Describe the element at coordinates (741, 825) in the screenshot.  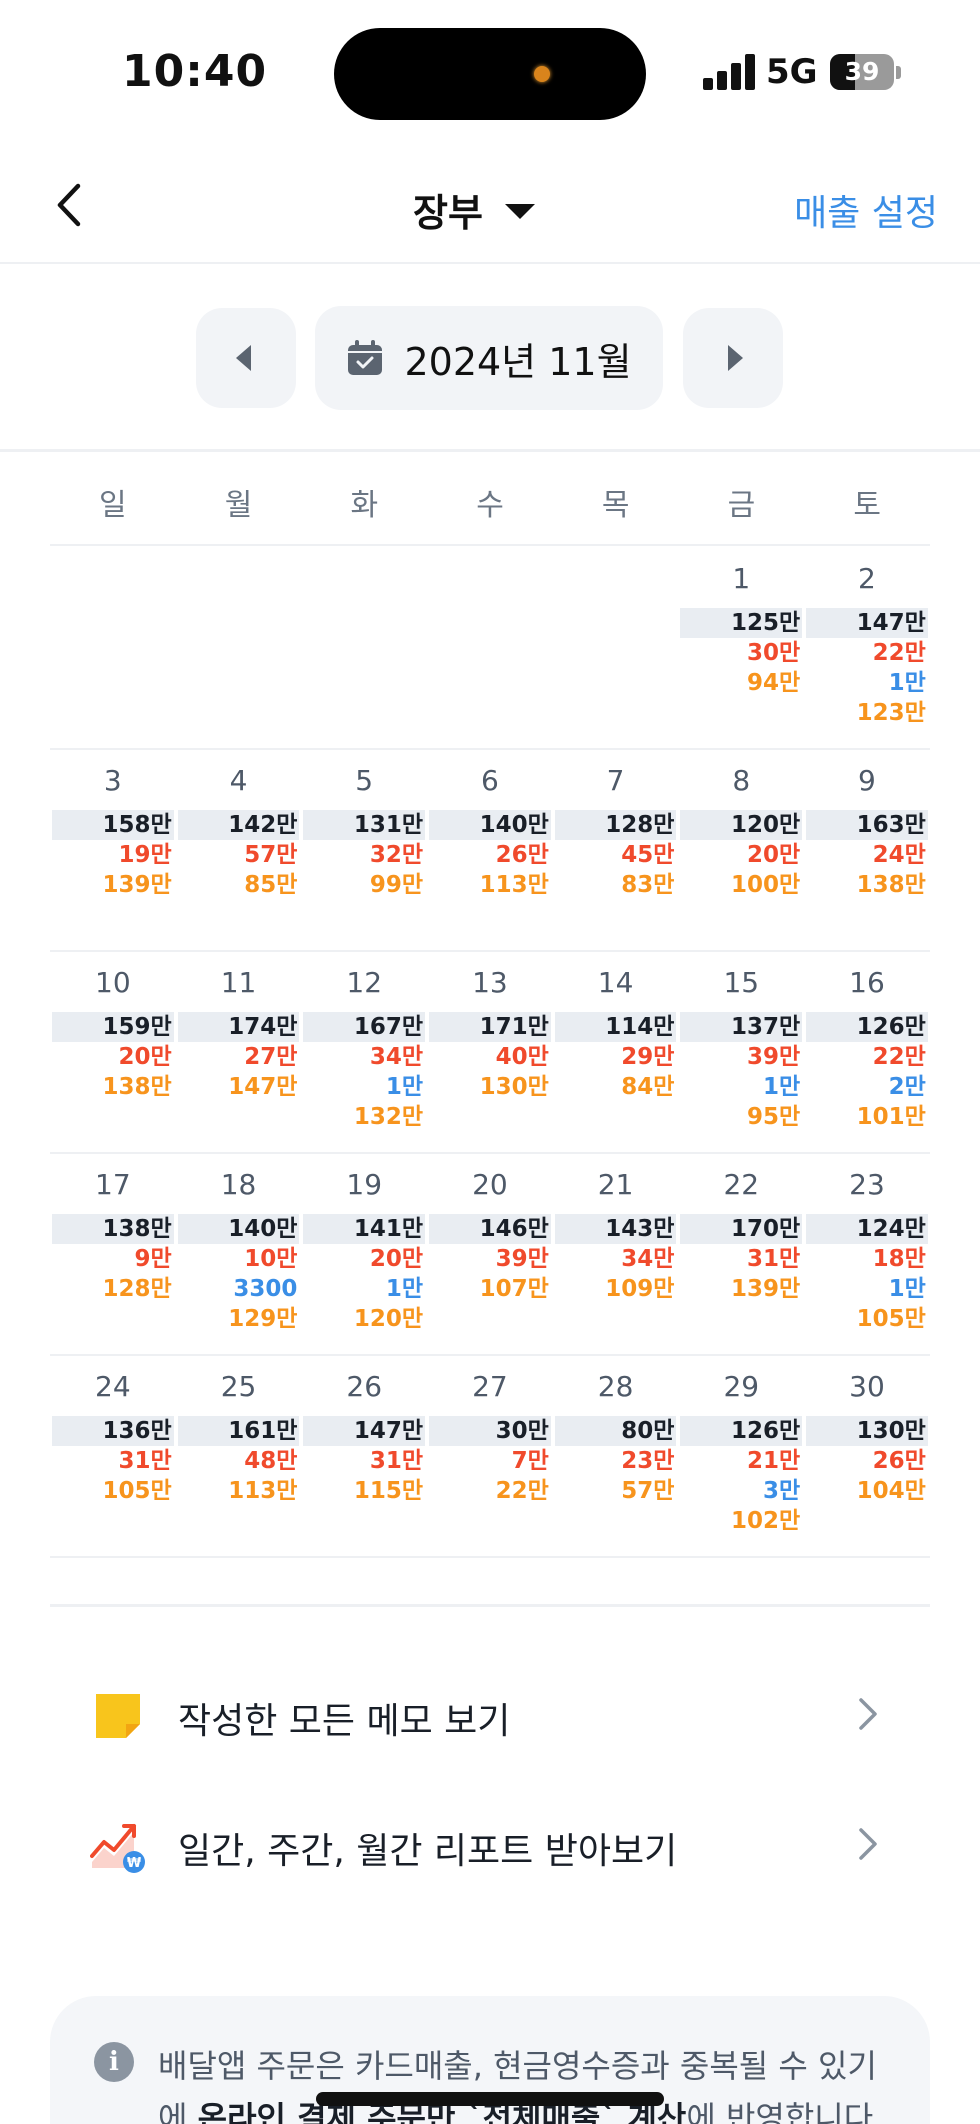
I see `total-sales: 120만` at that location.